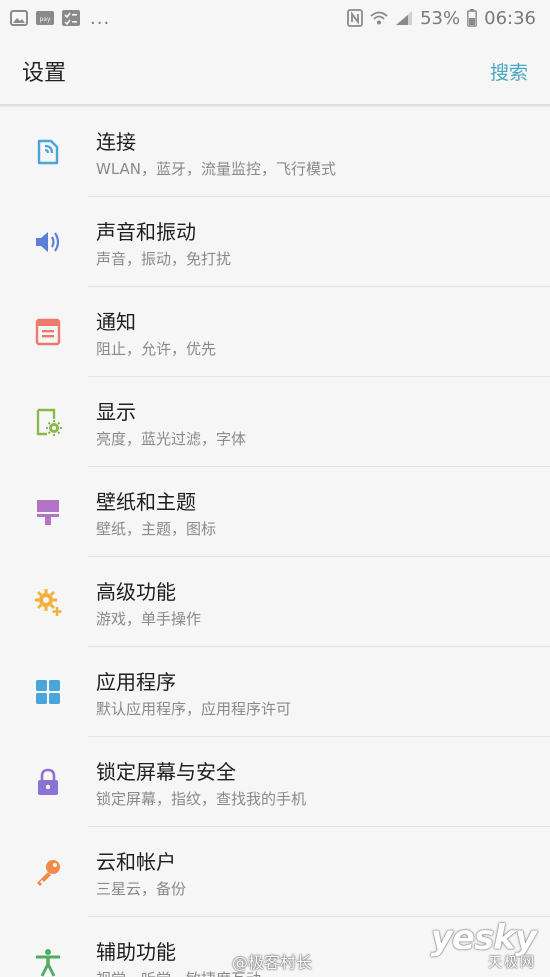 The image size is (550, 977). What do you see at coordinates (275, 422) in the screenshot?
I see `settings-item-display: 显示 亮度，蓝光过滤，字体` at bounding box center [275, 422].